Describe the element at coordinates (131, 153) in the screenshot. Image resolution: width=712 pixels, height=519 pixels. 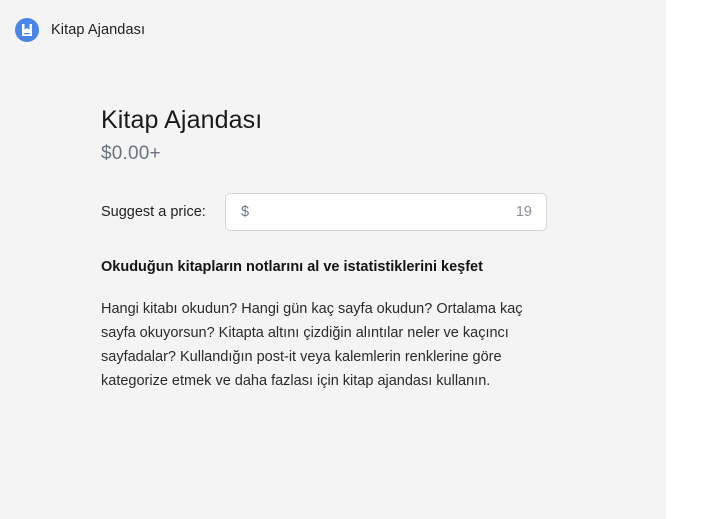
I see `product-price: $0.00+` at that location.